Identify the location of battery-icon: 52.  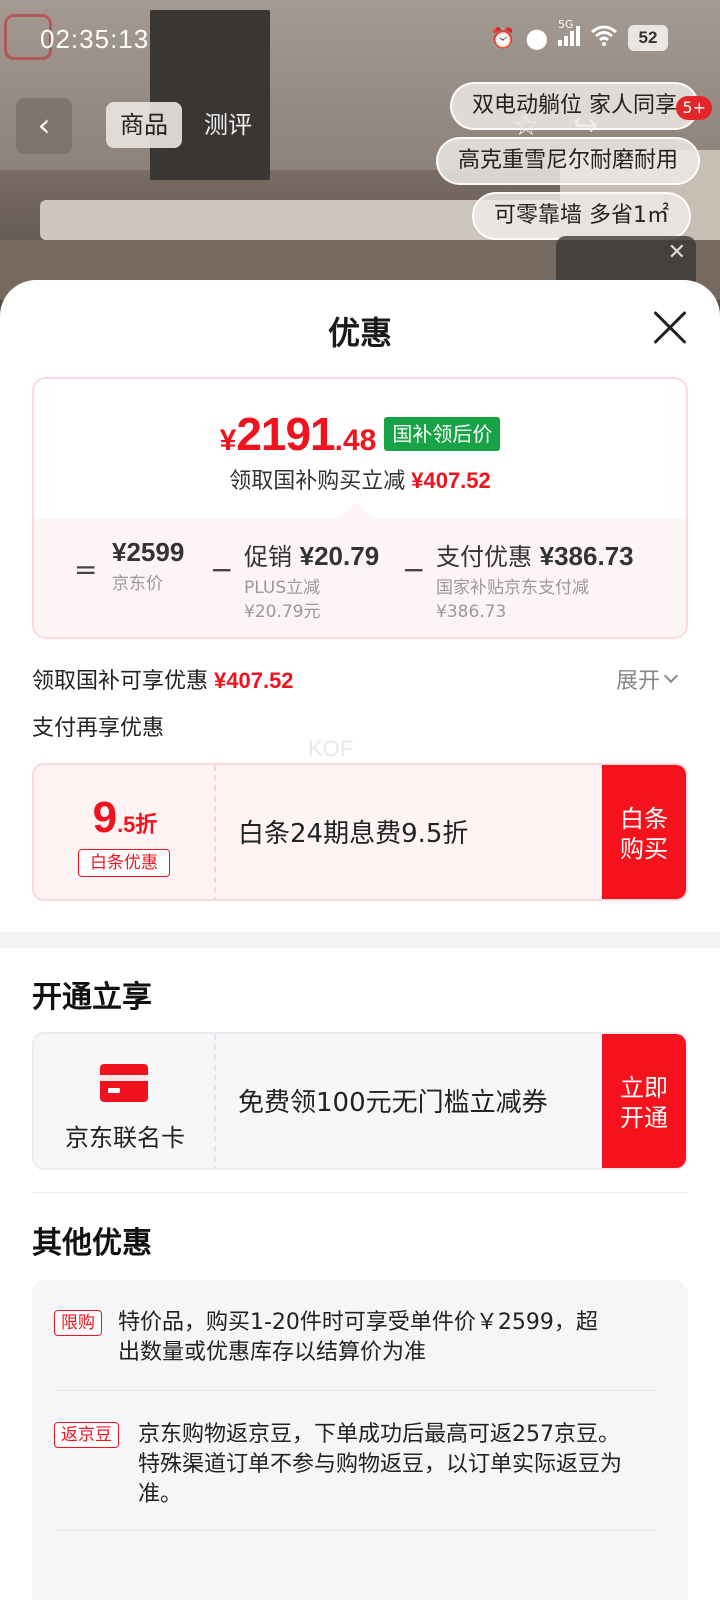
(648, 37).